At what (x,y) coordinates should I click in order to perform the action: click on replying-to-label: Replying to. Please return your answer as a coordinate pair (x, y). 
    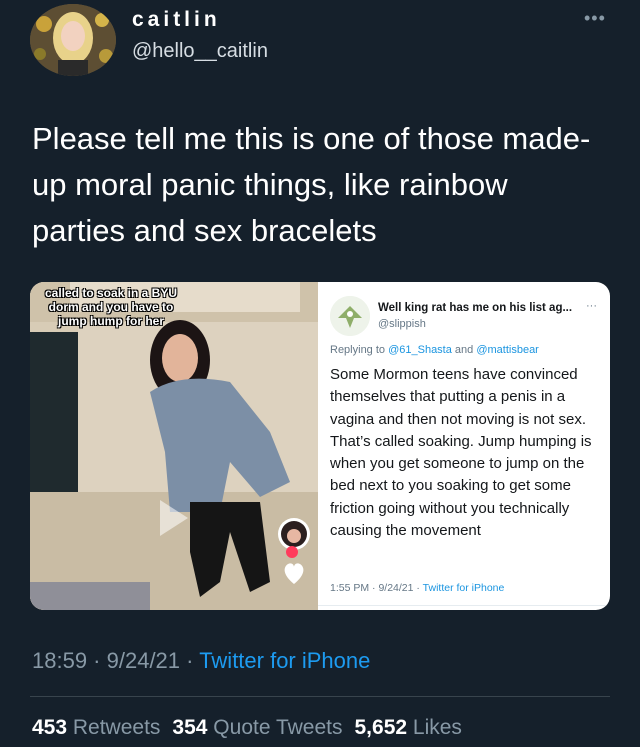
    Looking at the image, I should click on (359, 350).